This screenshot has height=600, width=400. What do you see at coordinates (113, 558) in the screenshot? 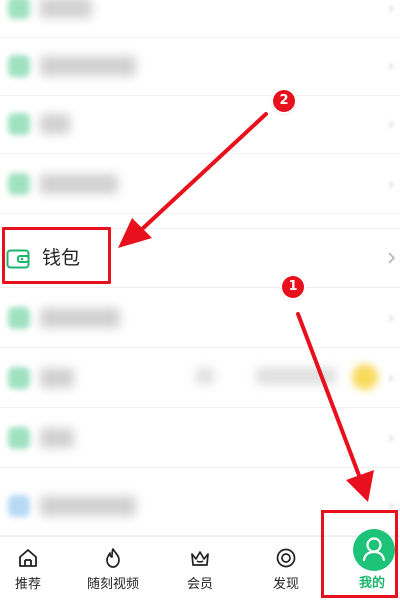
I see `flame-icon` at bounding box center [113, 558].